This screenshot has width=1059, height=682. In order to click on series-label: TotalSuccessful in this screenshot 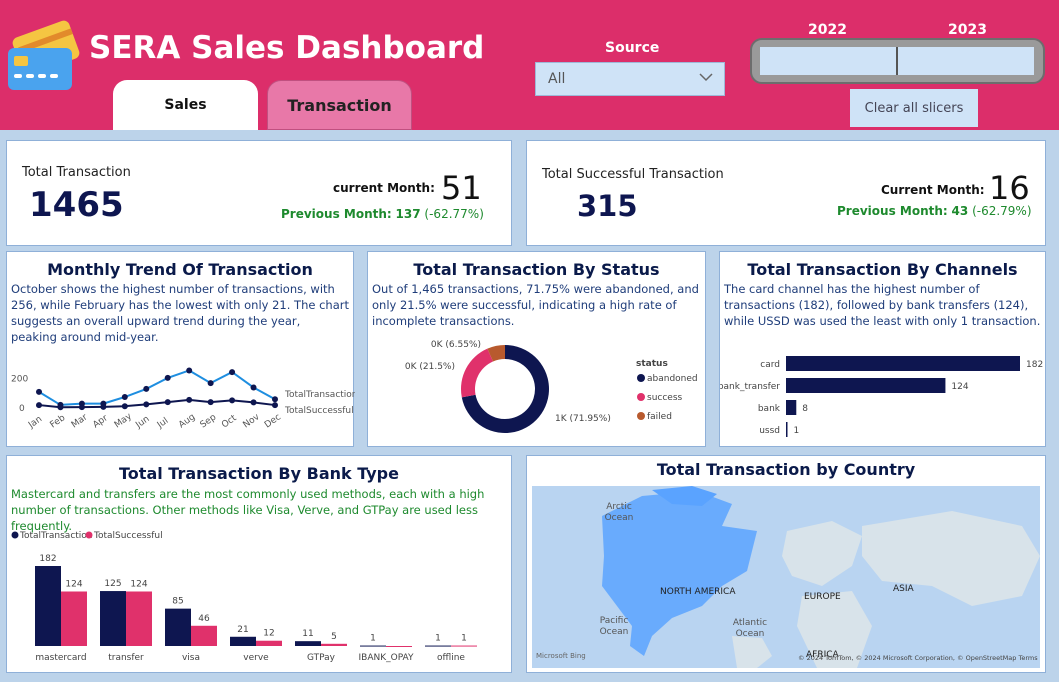, I will do `click(319, 411)`.